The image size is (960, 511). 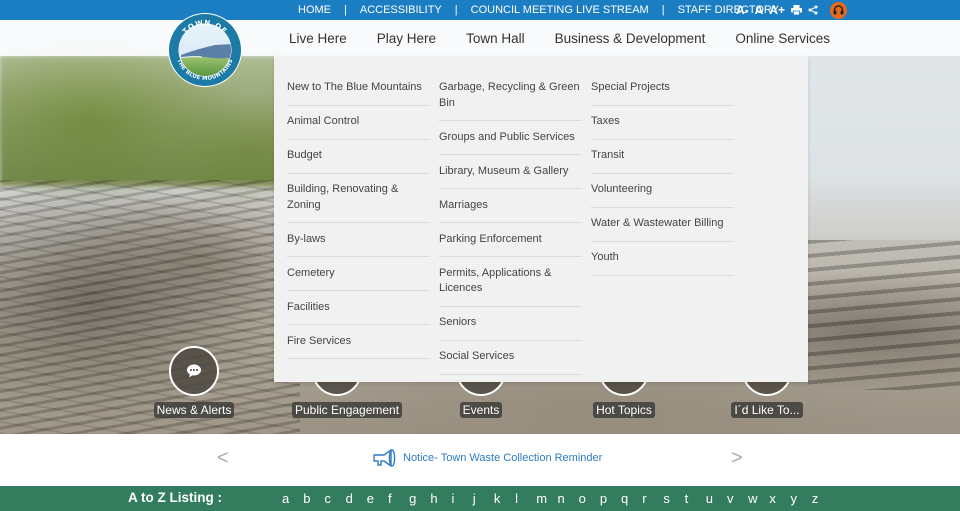 What do you see at coordinates (782, 38) in the screenshot?
I see `nav-item-online-services: Online Services` at bounding box center [782, 38].